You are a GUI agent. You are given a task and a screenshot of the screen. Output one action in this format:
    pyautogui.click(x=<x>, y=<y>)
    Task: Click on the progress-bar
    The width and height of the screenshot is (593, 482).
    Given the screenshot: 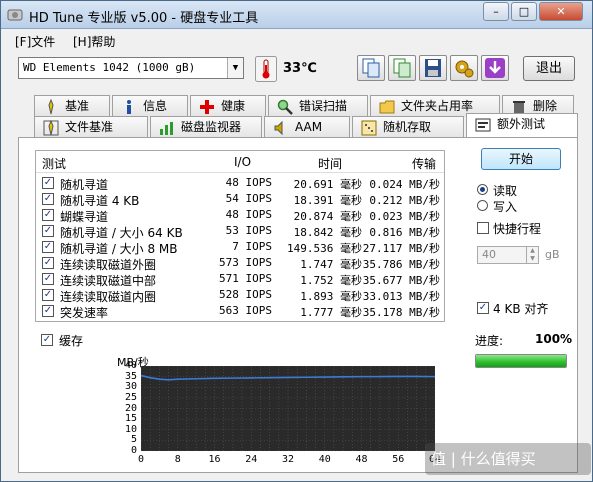 What is the action you would take?
    pyautogui.click(x=521, y=361)
    